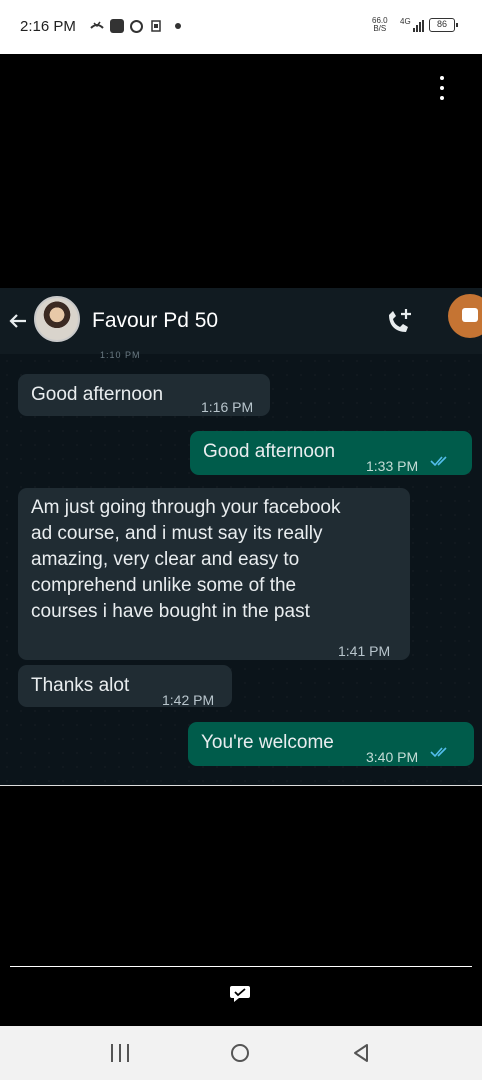  I want to click on facebook-icon, so click(136, 26).